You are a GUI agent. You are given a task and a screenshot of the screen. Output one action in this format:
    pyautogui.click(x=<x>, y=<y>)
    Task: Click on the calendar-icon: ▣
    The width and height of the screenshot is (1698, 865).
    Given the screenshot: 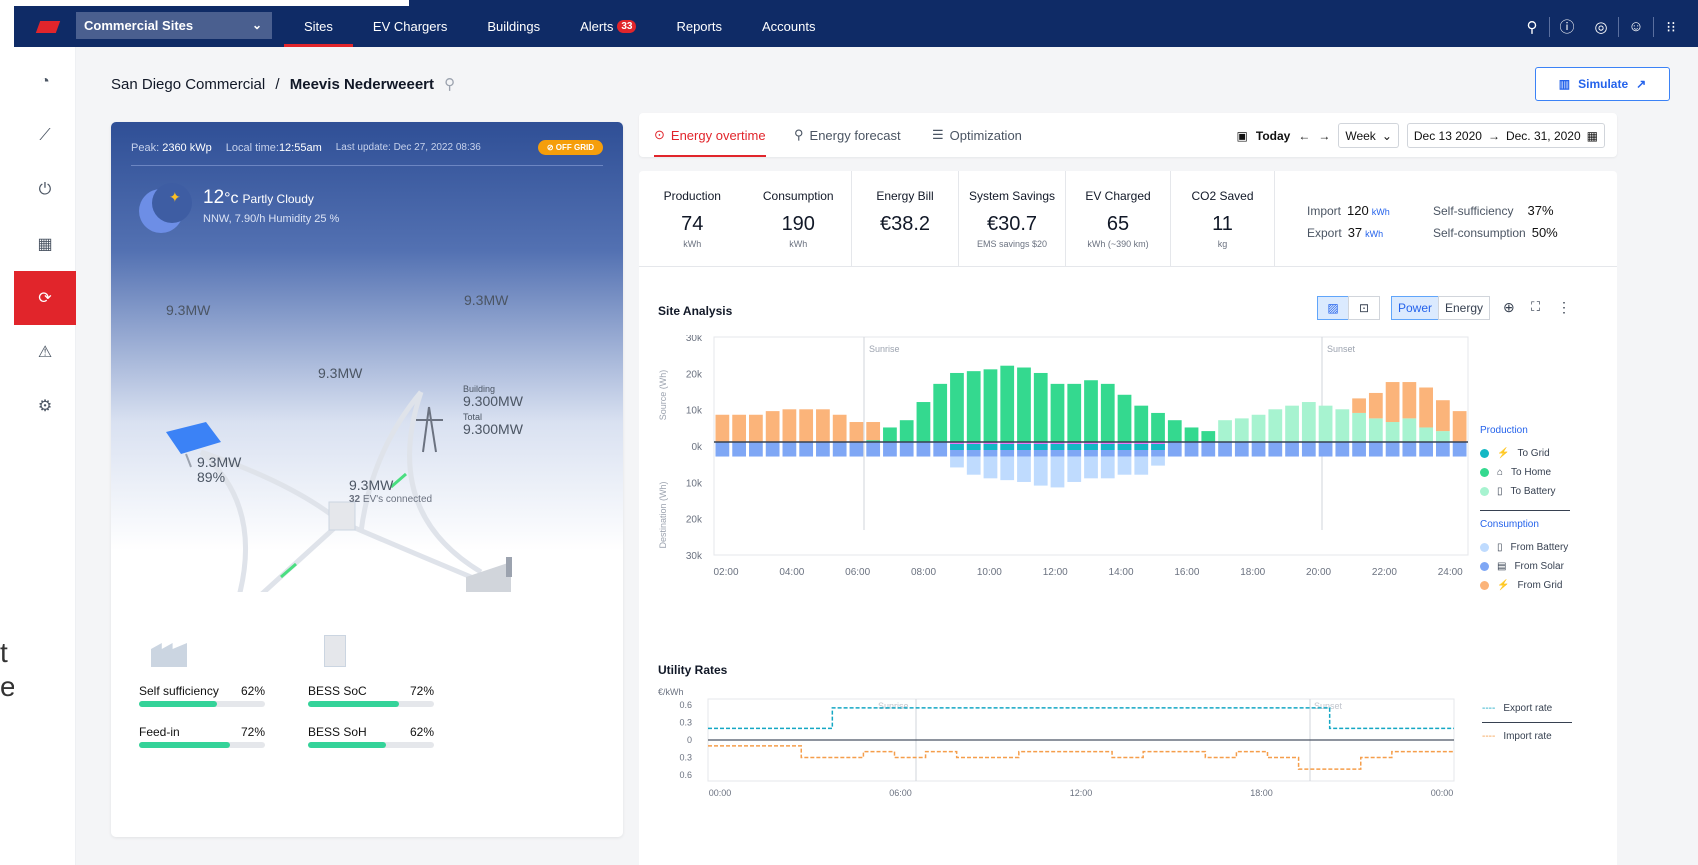 What is the action you would take?
    pyautogui.click(x=1242, y=136)
    